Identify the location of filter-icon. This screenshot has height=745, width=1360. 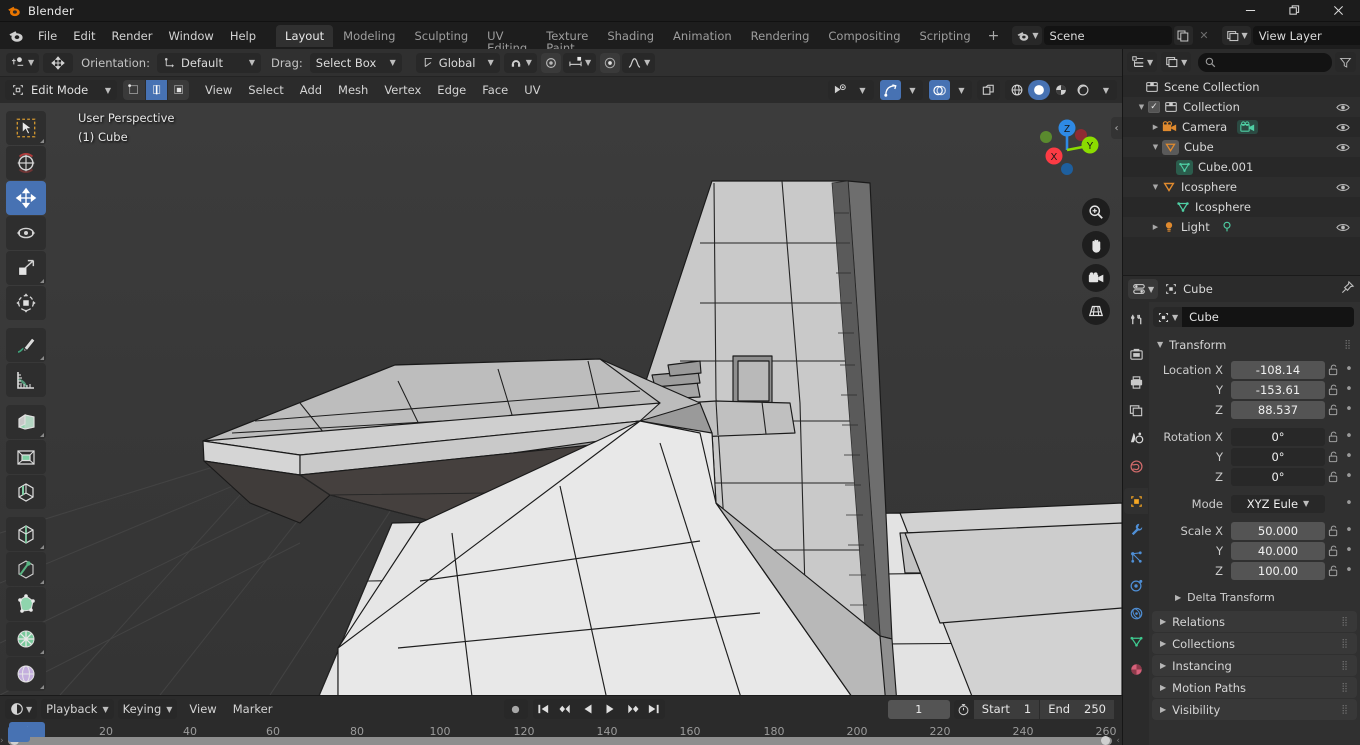
(1345, 62).